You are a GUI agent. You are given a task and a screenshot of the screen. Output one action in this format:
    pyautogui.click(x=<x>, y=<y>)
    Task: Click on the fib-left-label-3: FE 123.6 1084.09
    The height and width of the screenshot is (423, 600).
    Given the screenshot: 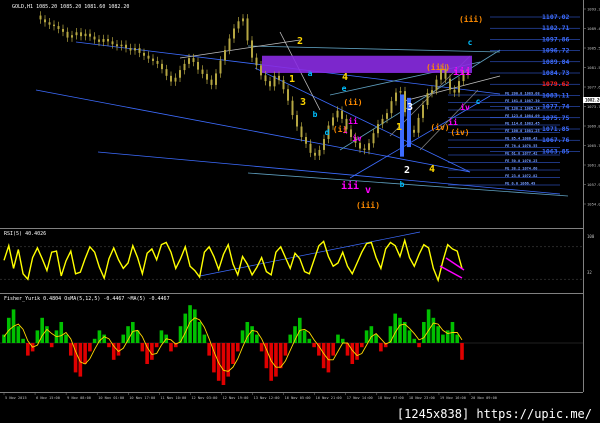 What is the action you would take?
    pyautogui.click(x=522, y=116)
    